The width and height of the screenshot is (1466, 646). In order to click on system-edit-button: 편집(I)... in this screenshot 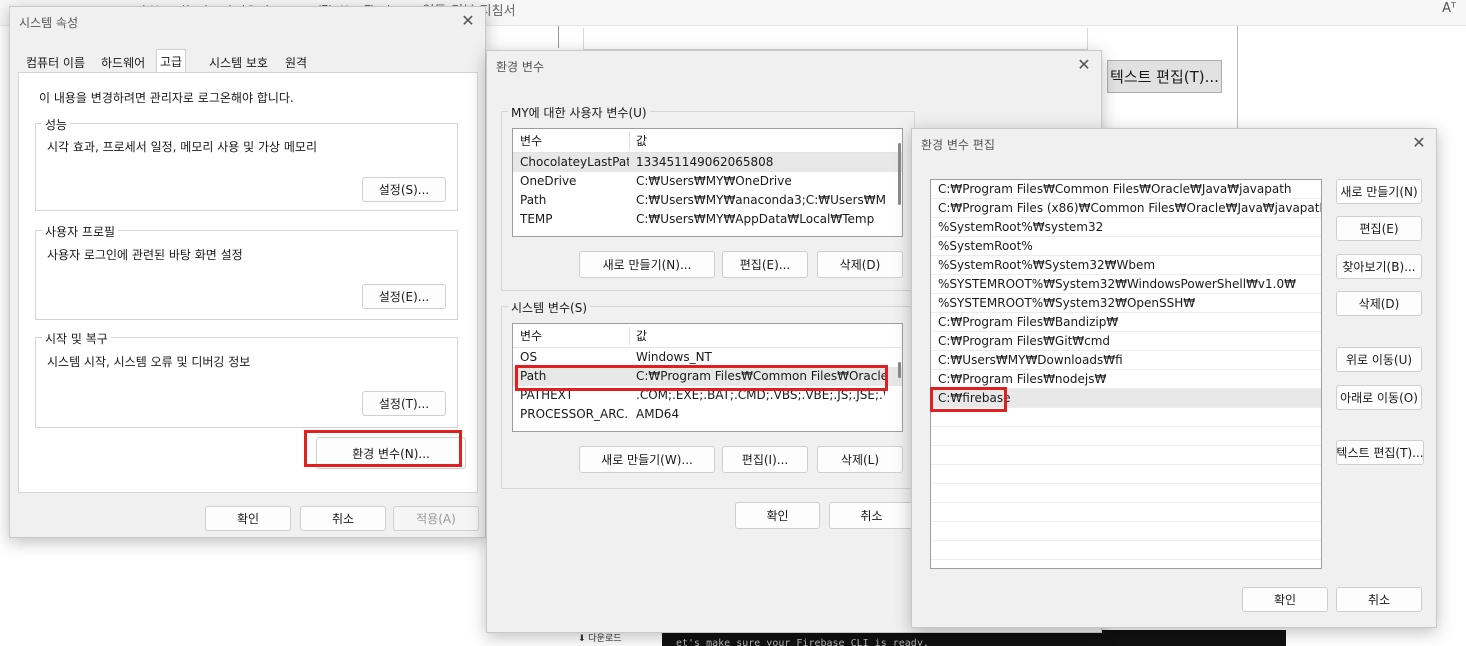, I will do `click(765, 459)`.